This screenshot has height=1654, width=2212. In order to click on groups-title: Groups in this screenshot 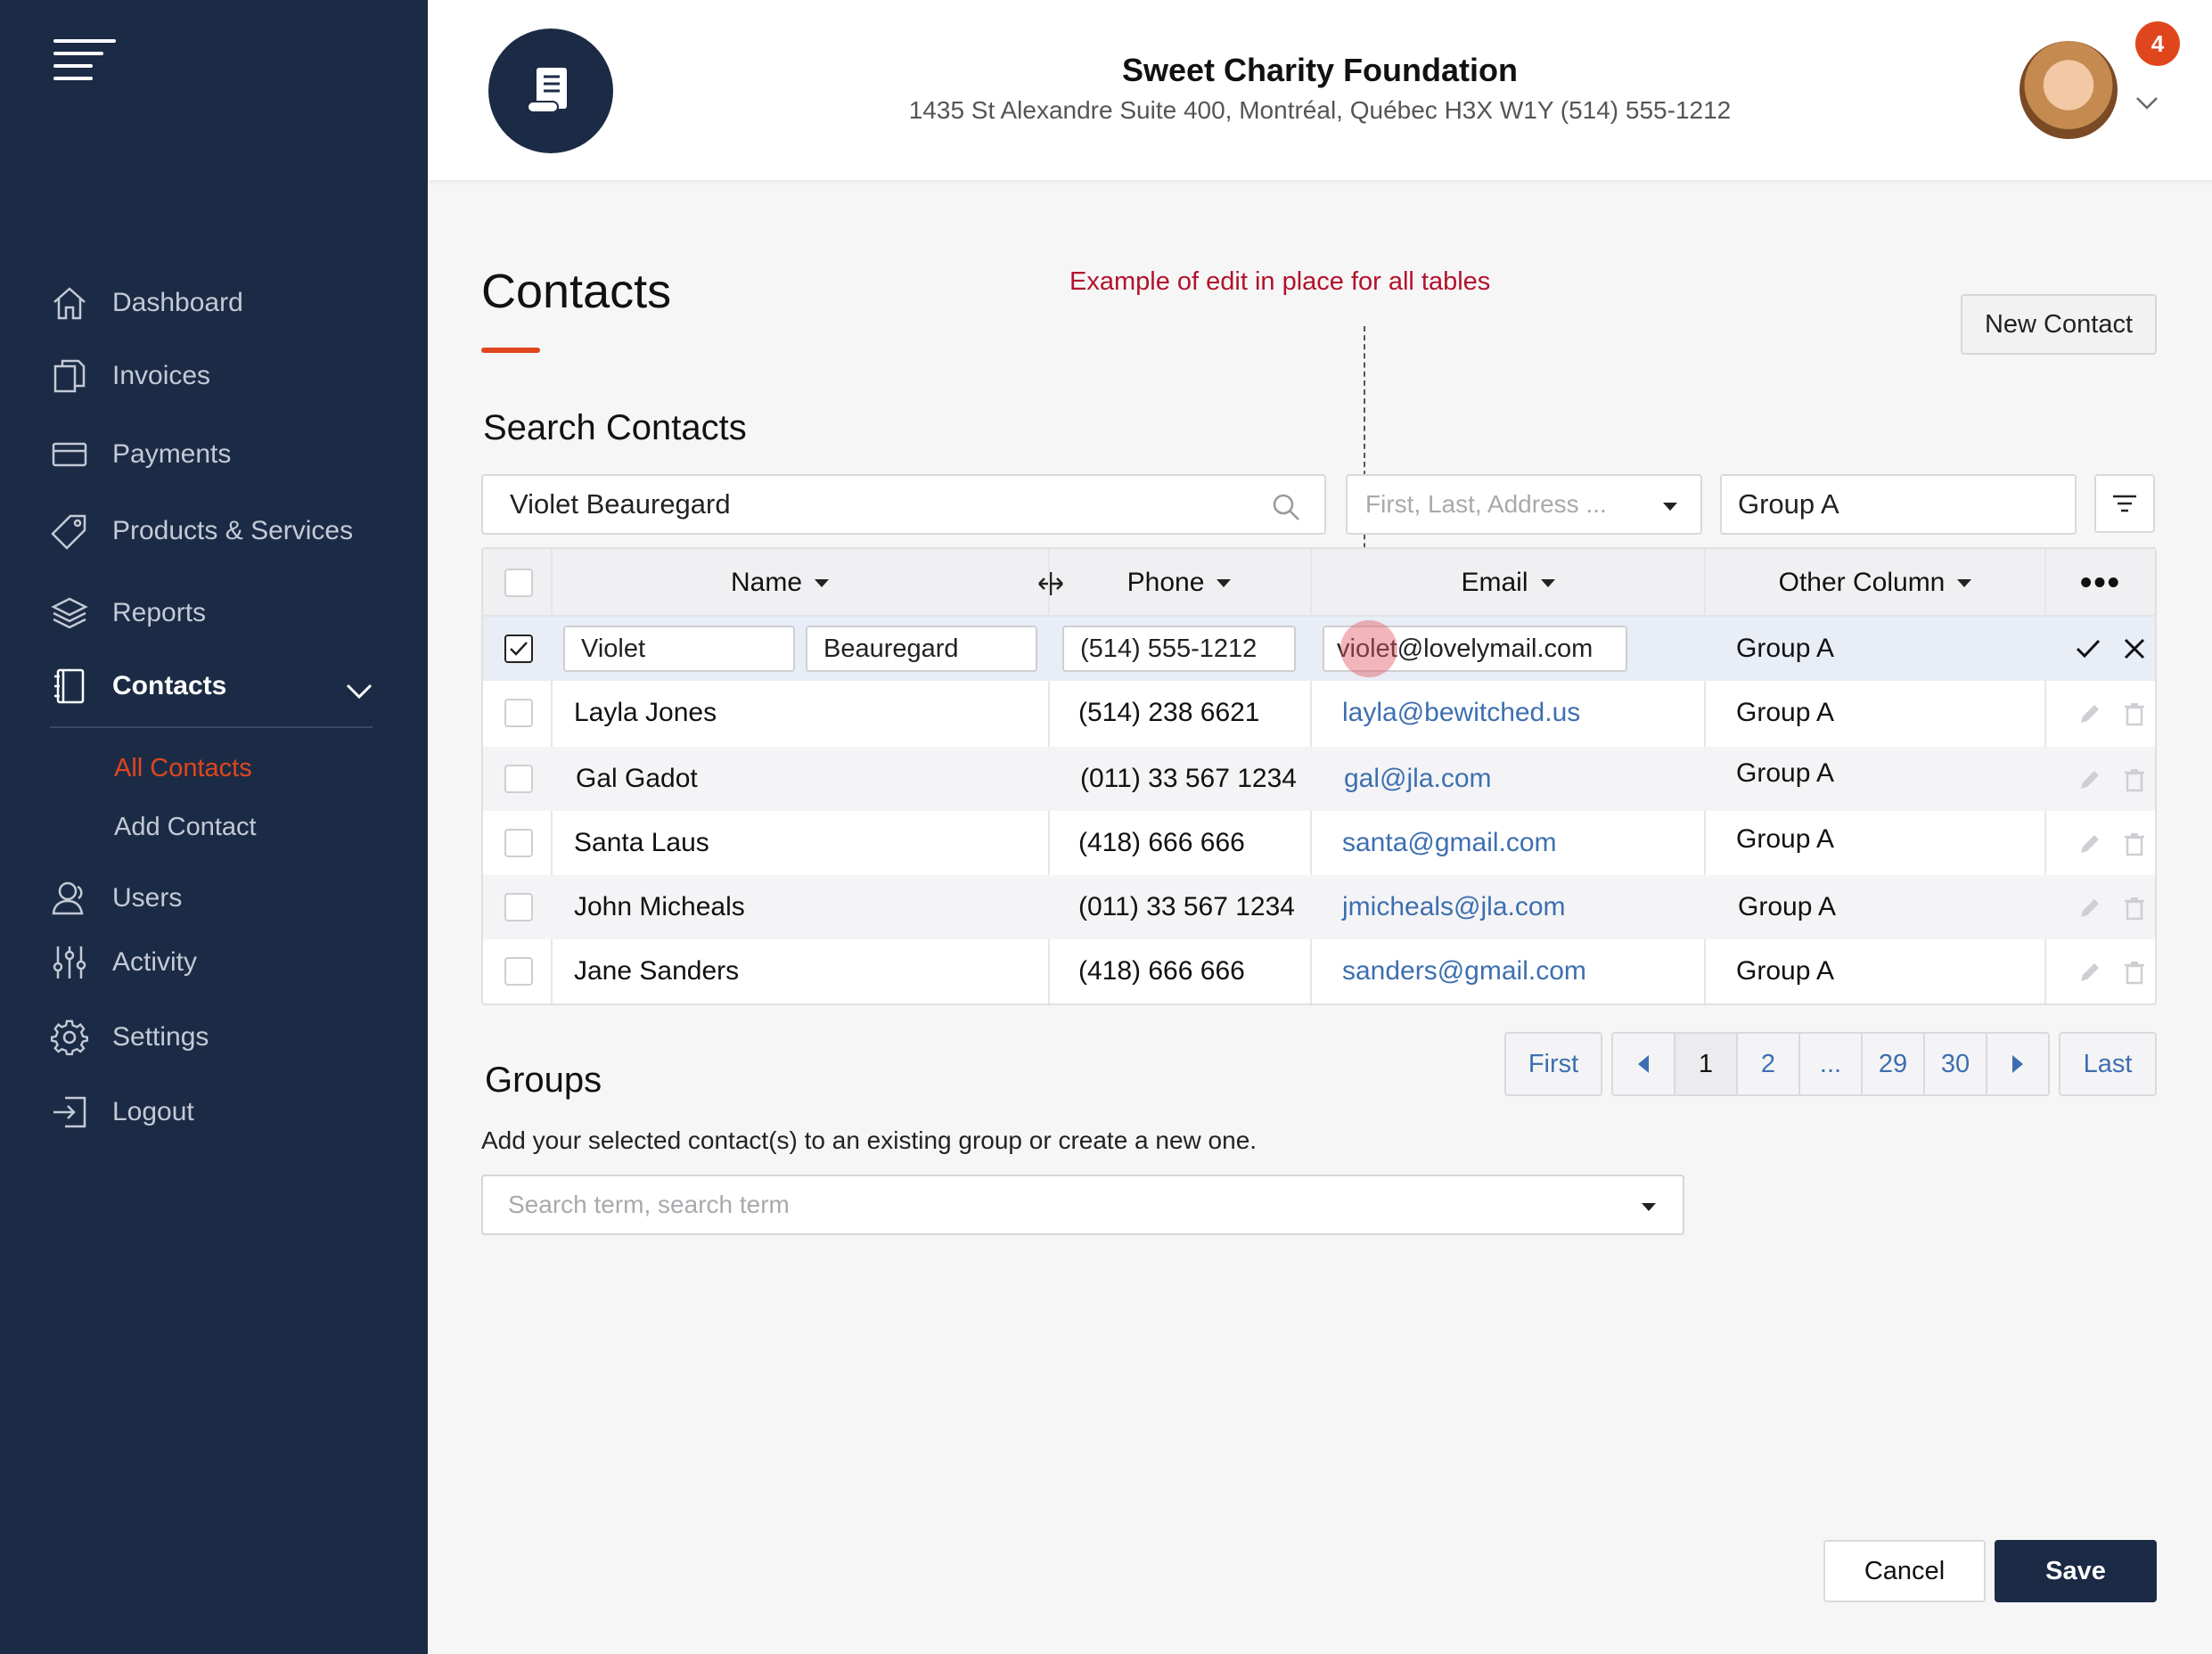, I will do `click(544, 1080)`.